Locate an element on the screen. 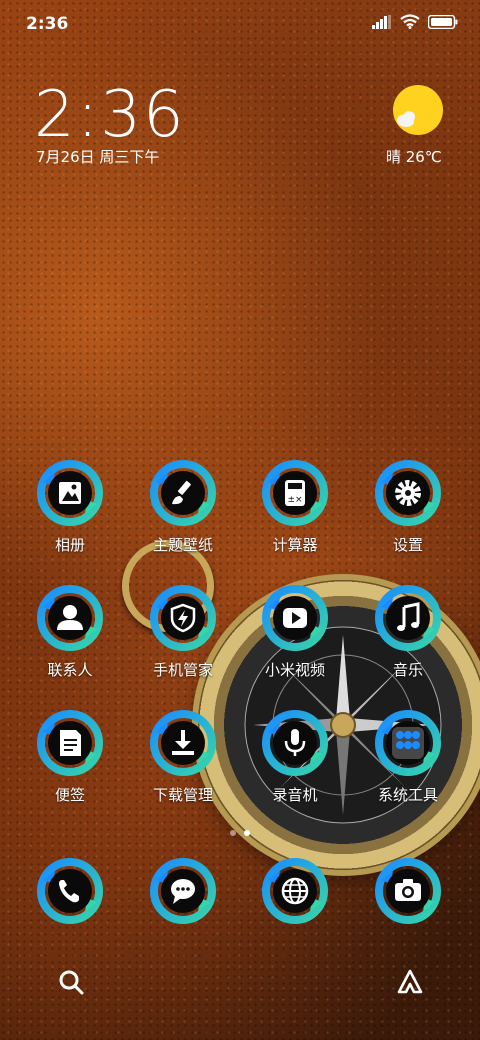  sunny-weather-icon is located at coordinates (418, 110).